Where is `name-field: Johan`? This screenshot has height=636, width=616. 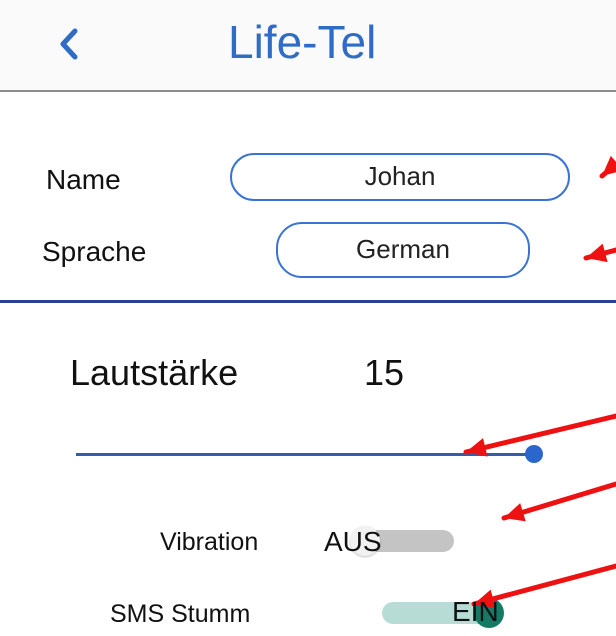 name-field: Johan is located at coordinates (400, 177).